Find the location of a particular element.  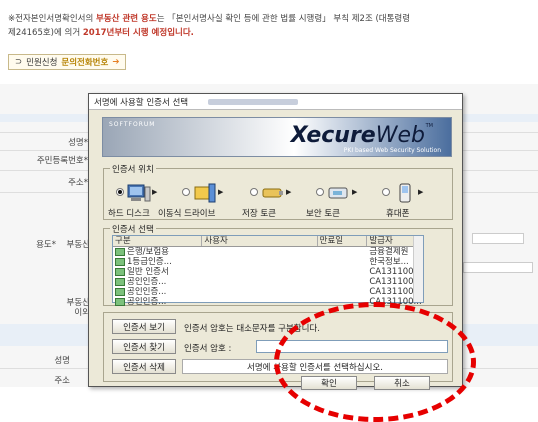

address-label: 주소* is located at coordinates (78, 183).